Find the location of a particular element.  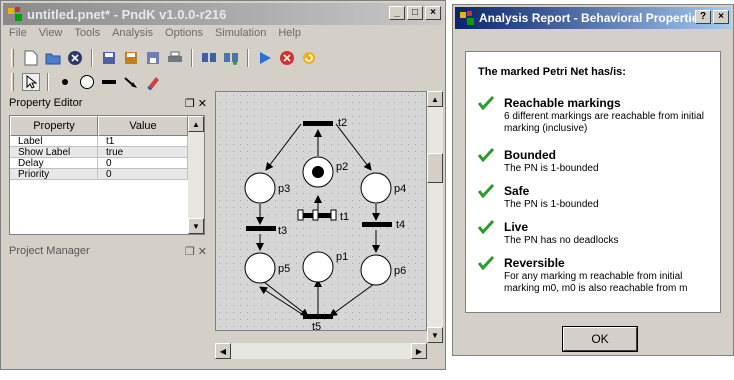

table-row: Label t1 is located at coordinates (107, 141).